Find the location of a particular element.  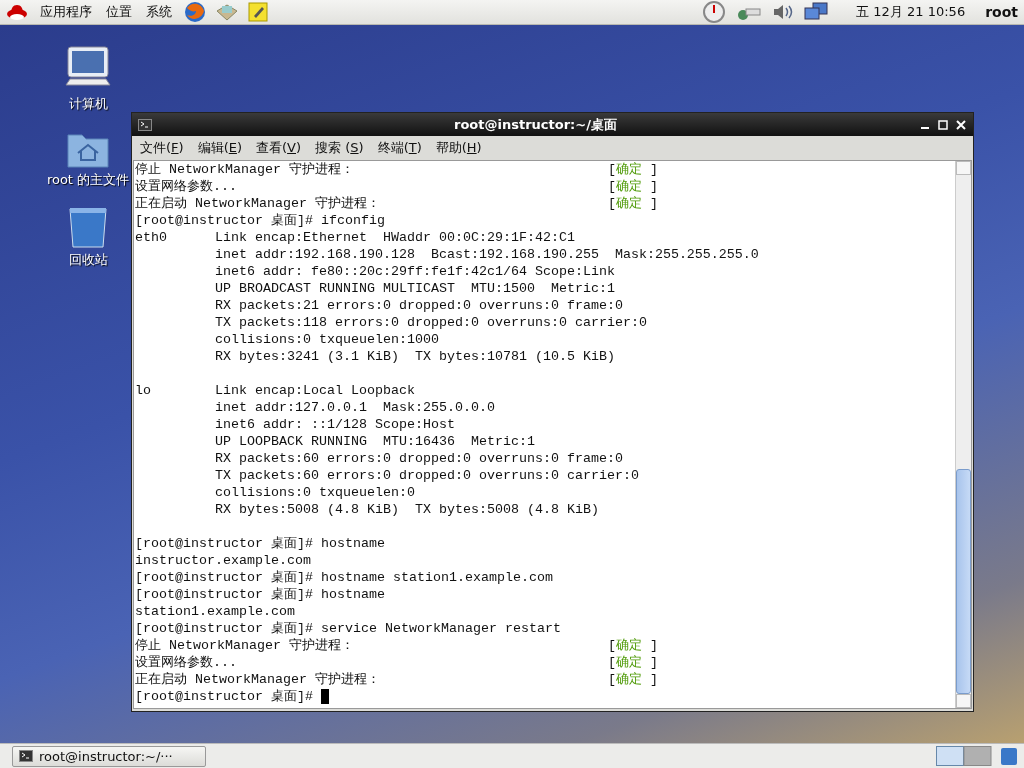

terminal-line: [root@instructor 桌面]# is located at coordinates (224, 696).